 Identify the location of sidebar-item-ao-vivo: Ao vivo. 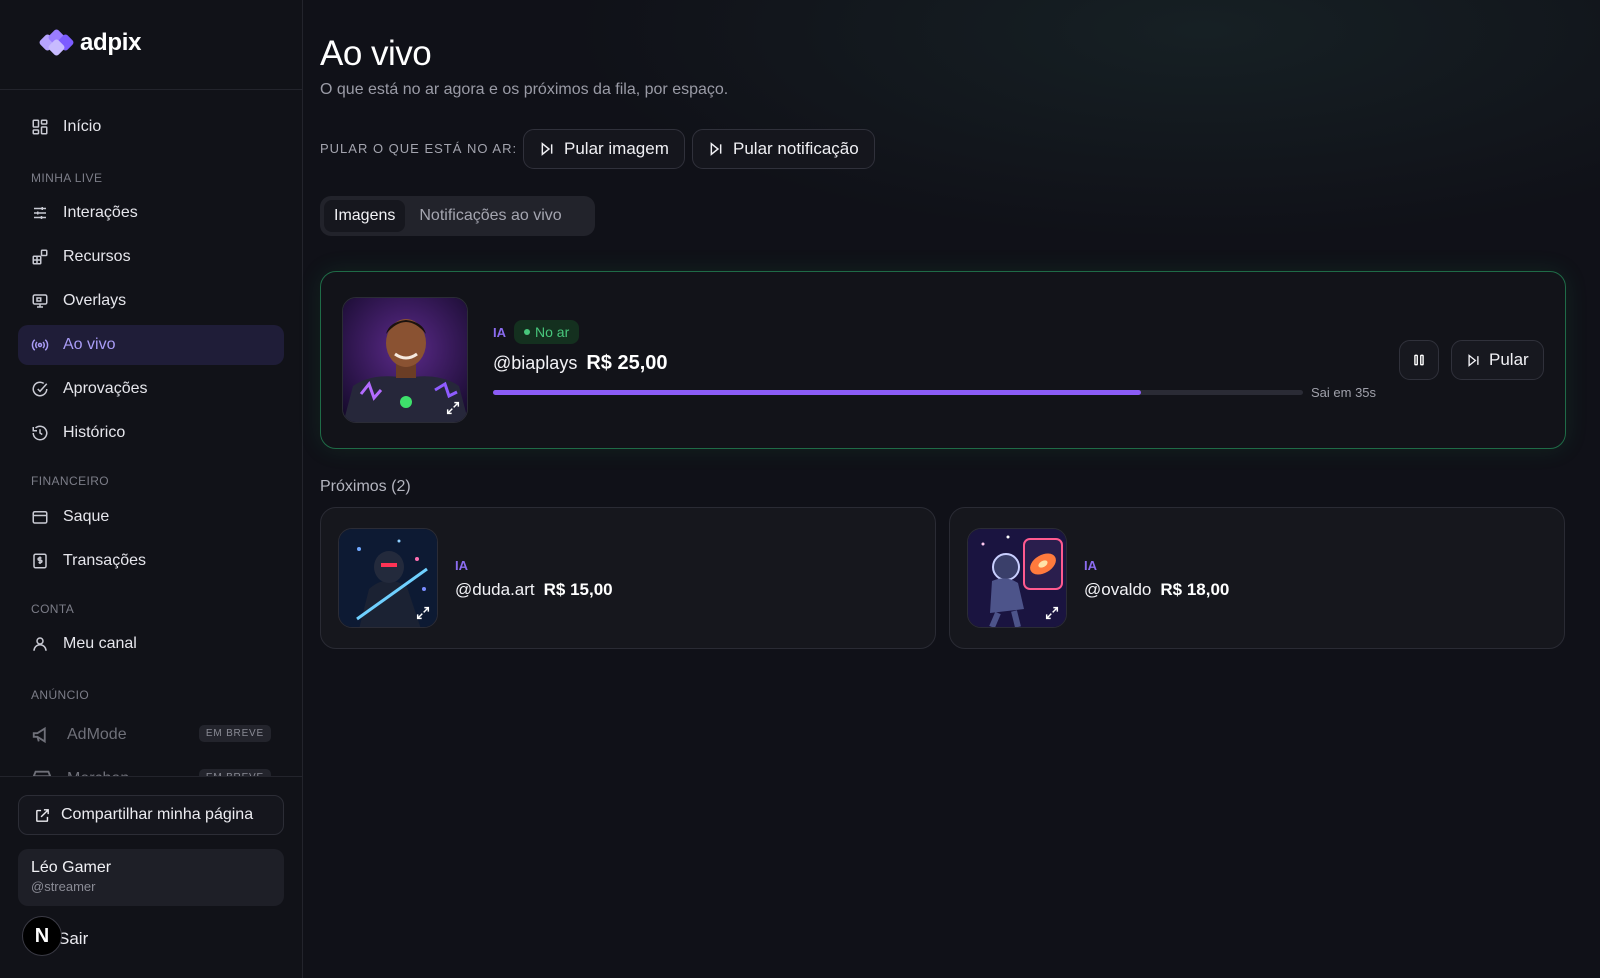
(151, 345).